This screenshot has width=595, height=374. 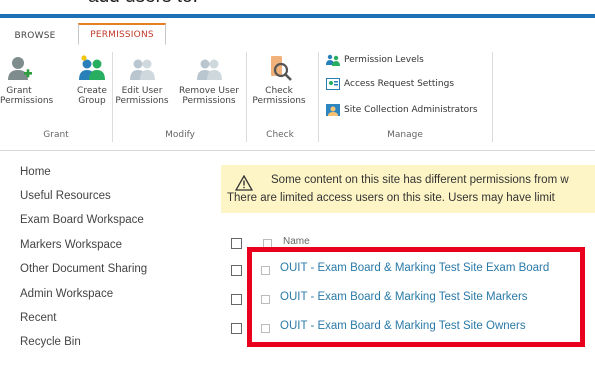 What do you see at coordinates (384, 60) in the screenshot?
I see `permission-levels-label: Permission Levels` at bounding box center [384, 60].